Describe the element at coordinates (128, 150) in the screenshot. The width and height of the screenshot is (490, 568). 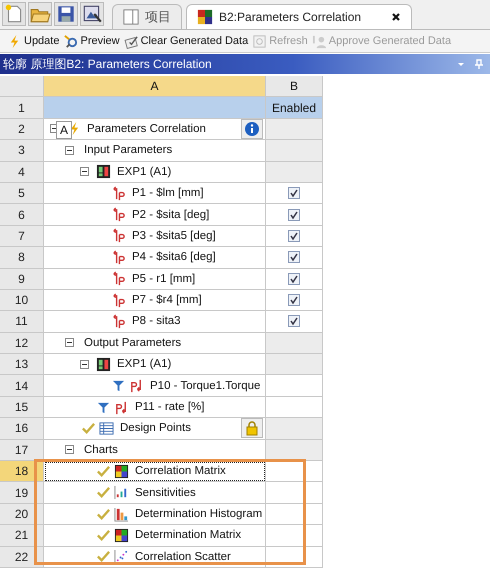
I see `tree-item-label: Input Parameters` at that location.